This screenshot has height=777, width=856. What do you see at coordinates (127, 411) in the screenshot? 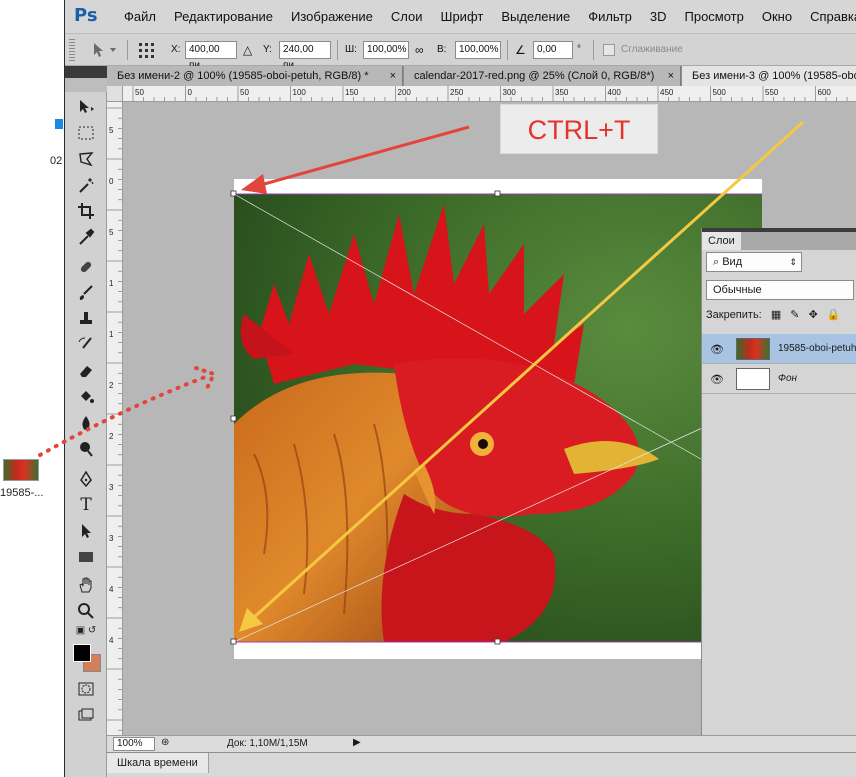
I see `drag-path-overlay` at bounding box center [127, 411].